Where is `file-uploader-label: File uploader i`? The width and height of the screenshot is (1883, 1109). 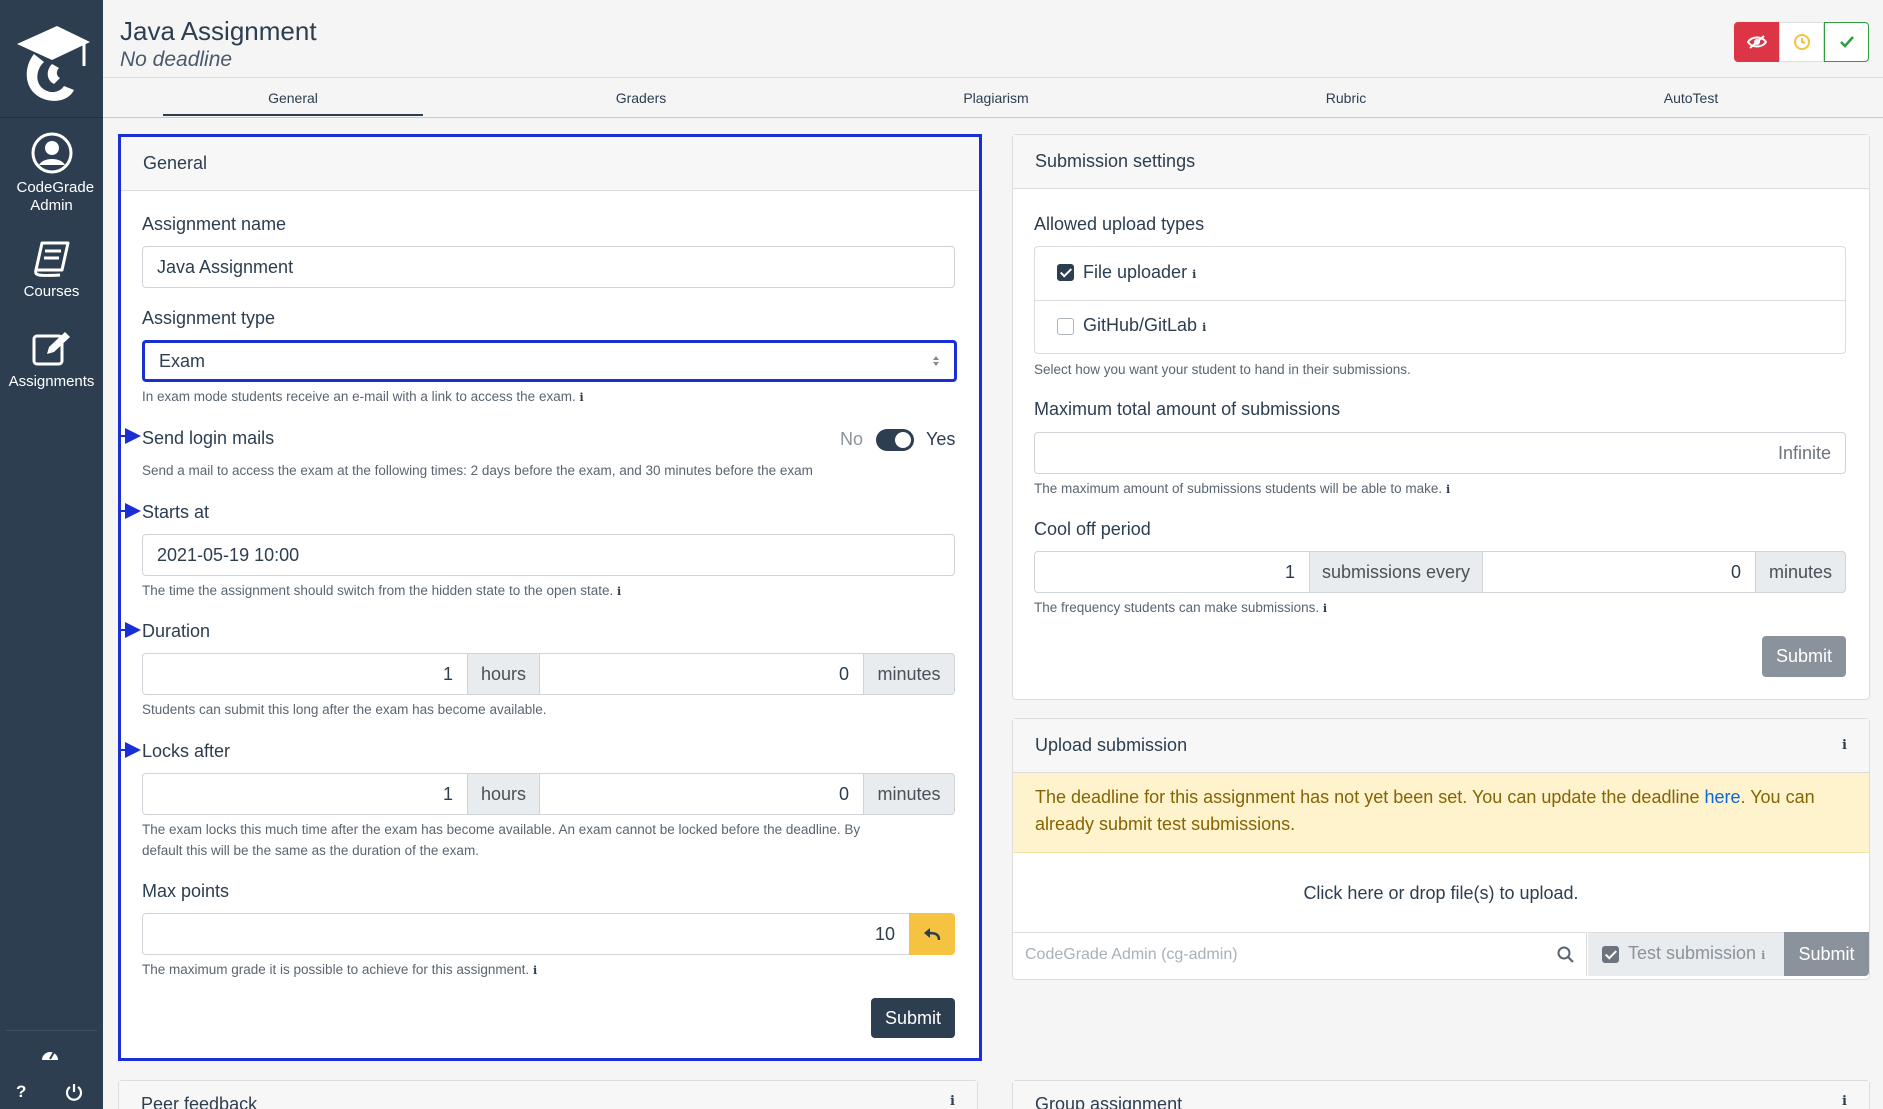 file-uploader-label: File uploader i is located at coordinates (1140, 272).